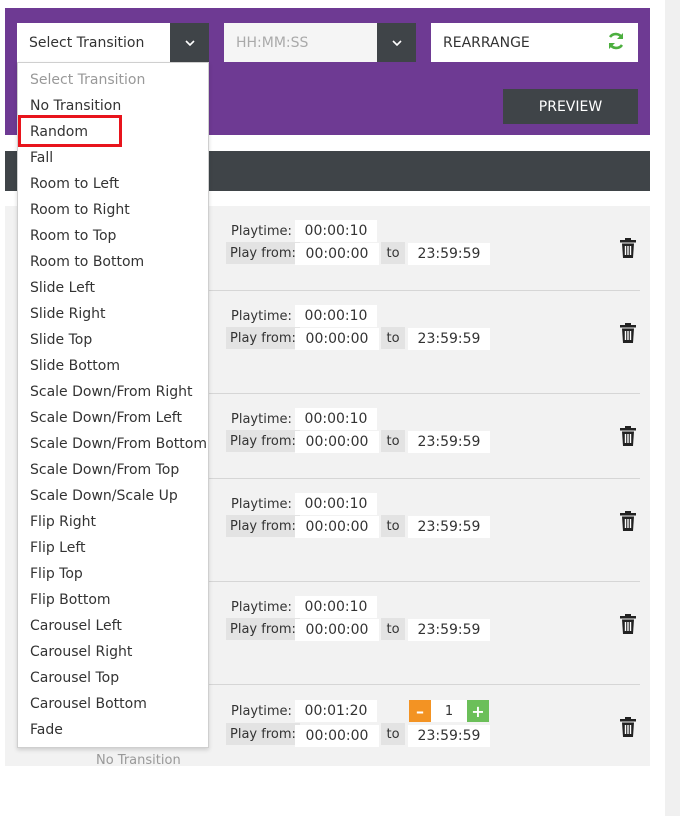 This screenshot has width=680, height=816. Describe the element at coordinates (320, 42) in the screenshot. I see `time-select: HH:MM:SS` at that location.